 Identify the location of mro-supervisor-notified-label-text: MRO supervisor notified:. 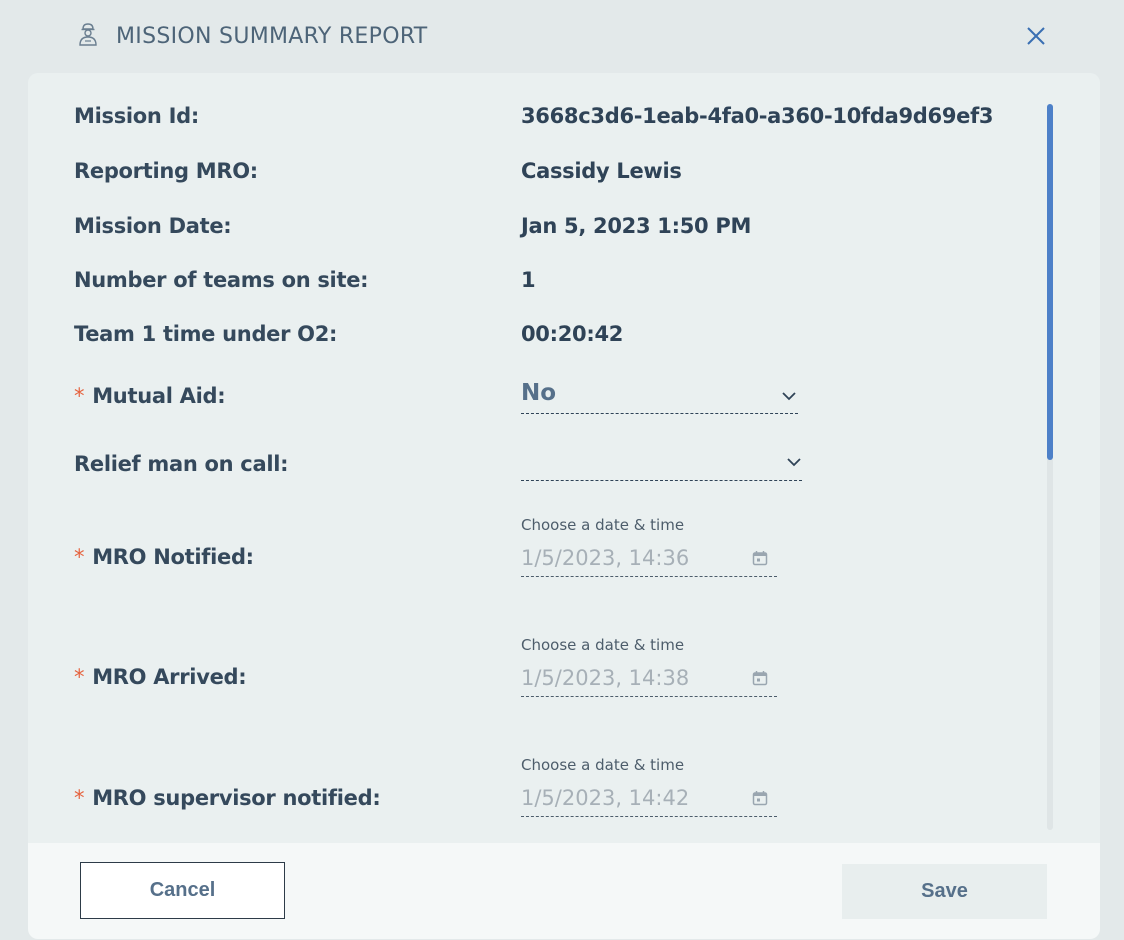
(236, 798).